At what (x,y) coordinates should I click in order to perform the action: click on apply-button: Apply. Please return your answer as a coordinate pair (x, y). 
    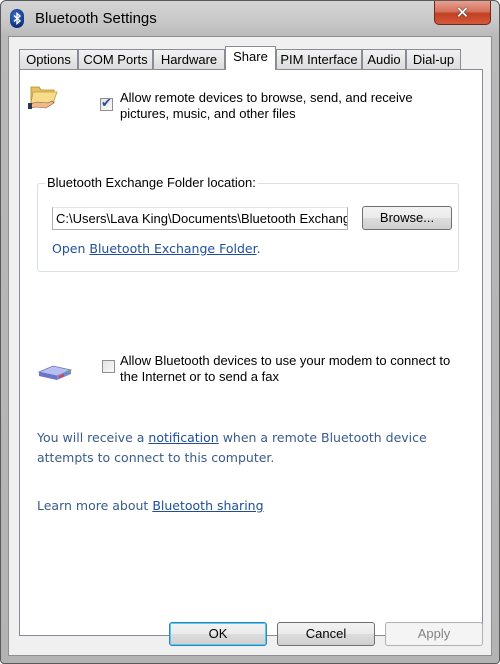
    Looking at the image, I should click on (434, 634).